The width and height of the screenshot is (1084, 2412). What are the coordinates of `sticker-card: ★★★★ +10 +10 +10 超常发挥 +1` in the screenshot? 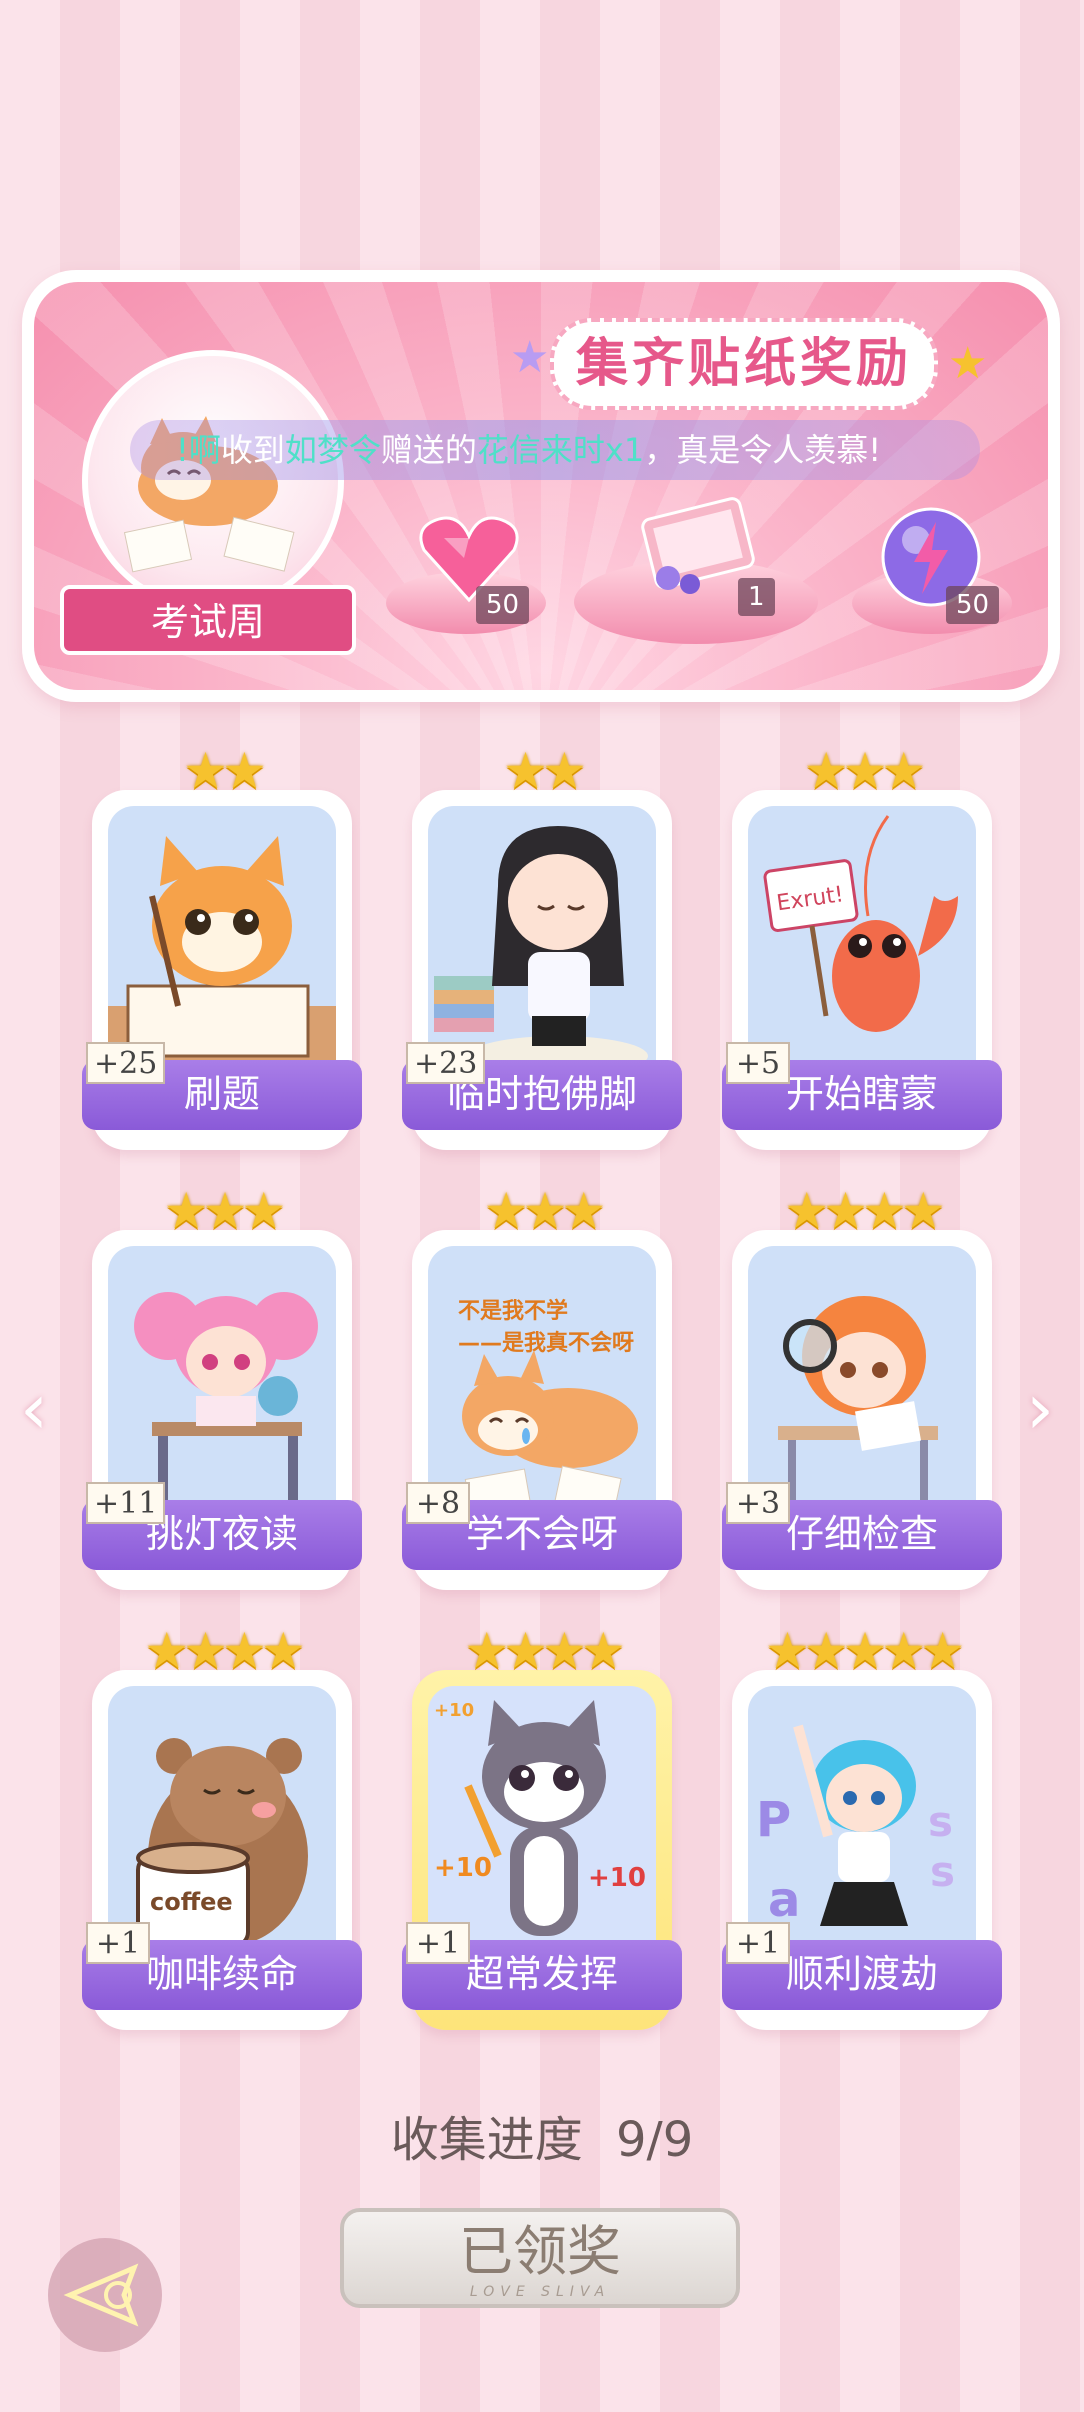 It's located at (542, 1826).